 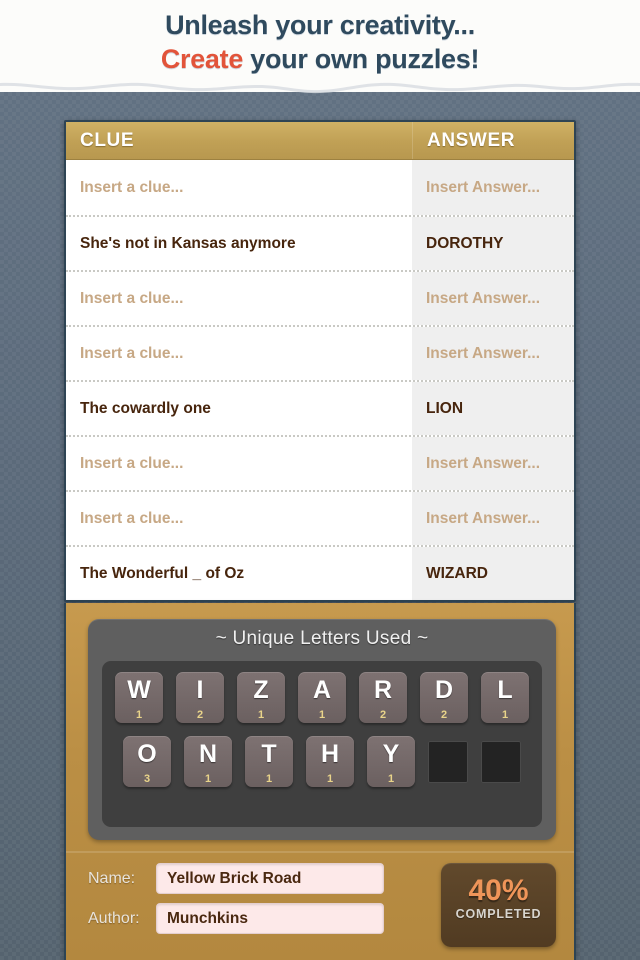 I want to click on table-row: The cowardly one LION, so click(x=320, y=407).